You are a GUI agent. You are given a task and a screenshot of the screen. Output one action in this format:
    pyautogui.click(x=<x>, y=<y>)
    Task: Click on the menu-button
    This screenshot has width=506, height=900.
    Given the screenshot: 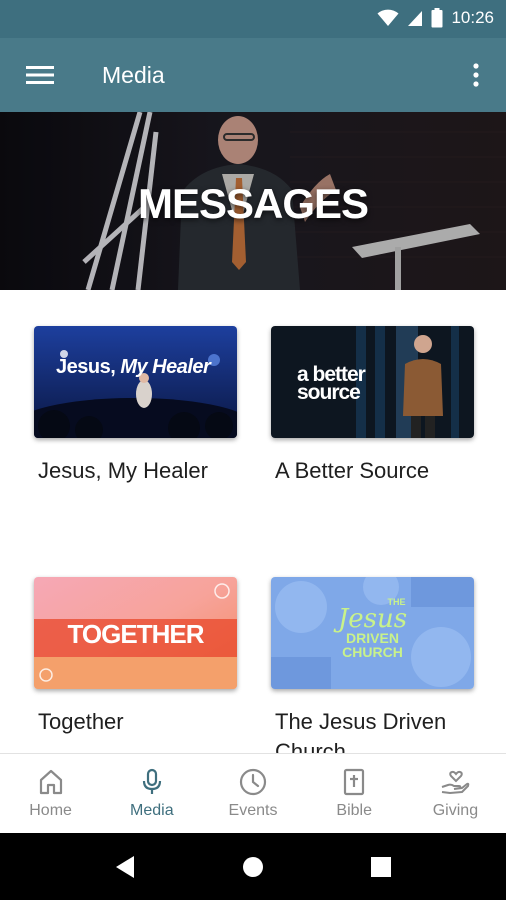 What is the action you would take?
    pyautogui.click(x=40, y=75)
    